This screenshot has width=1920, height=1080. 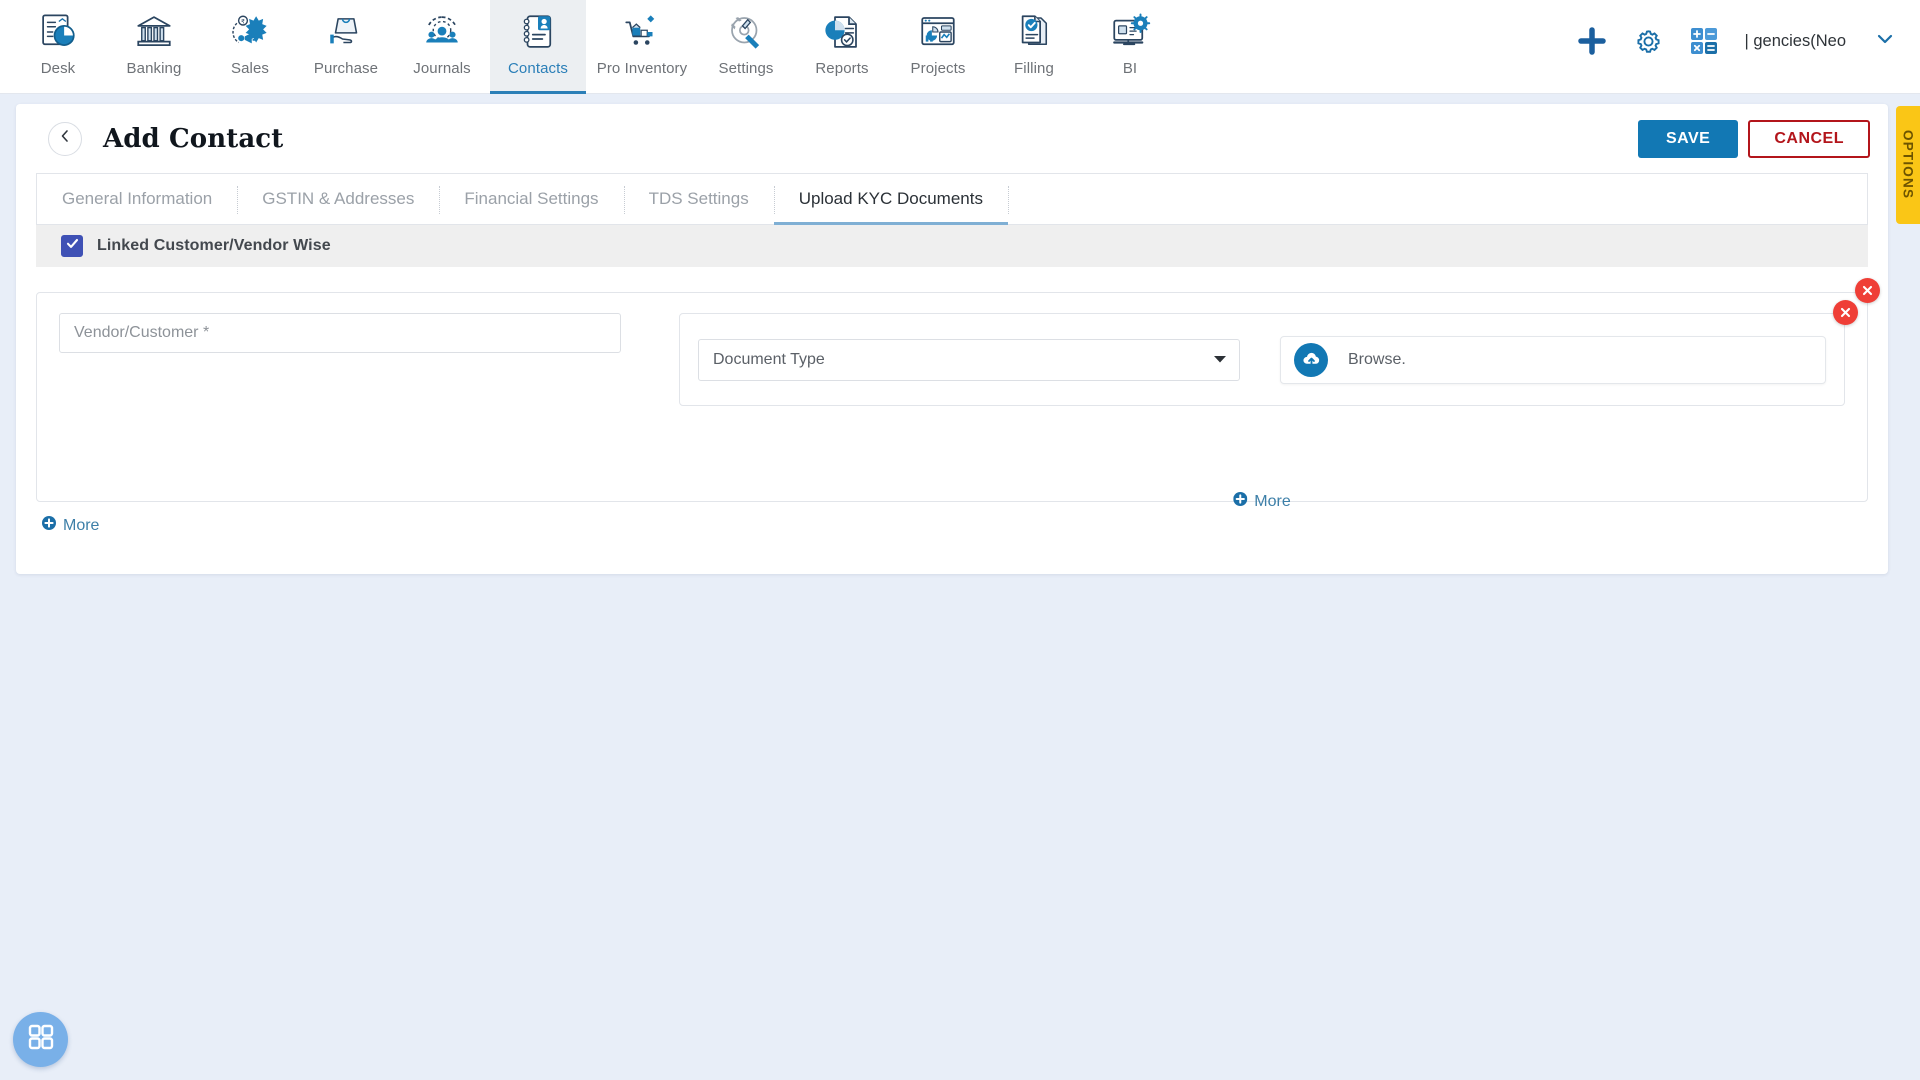 What do you see at coordinates (1553, 359) in the screenshot?
I see `browse-file-button: Browse.` at bounding box center [1553, 359].